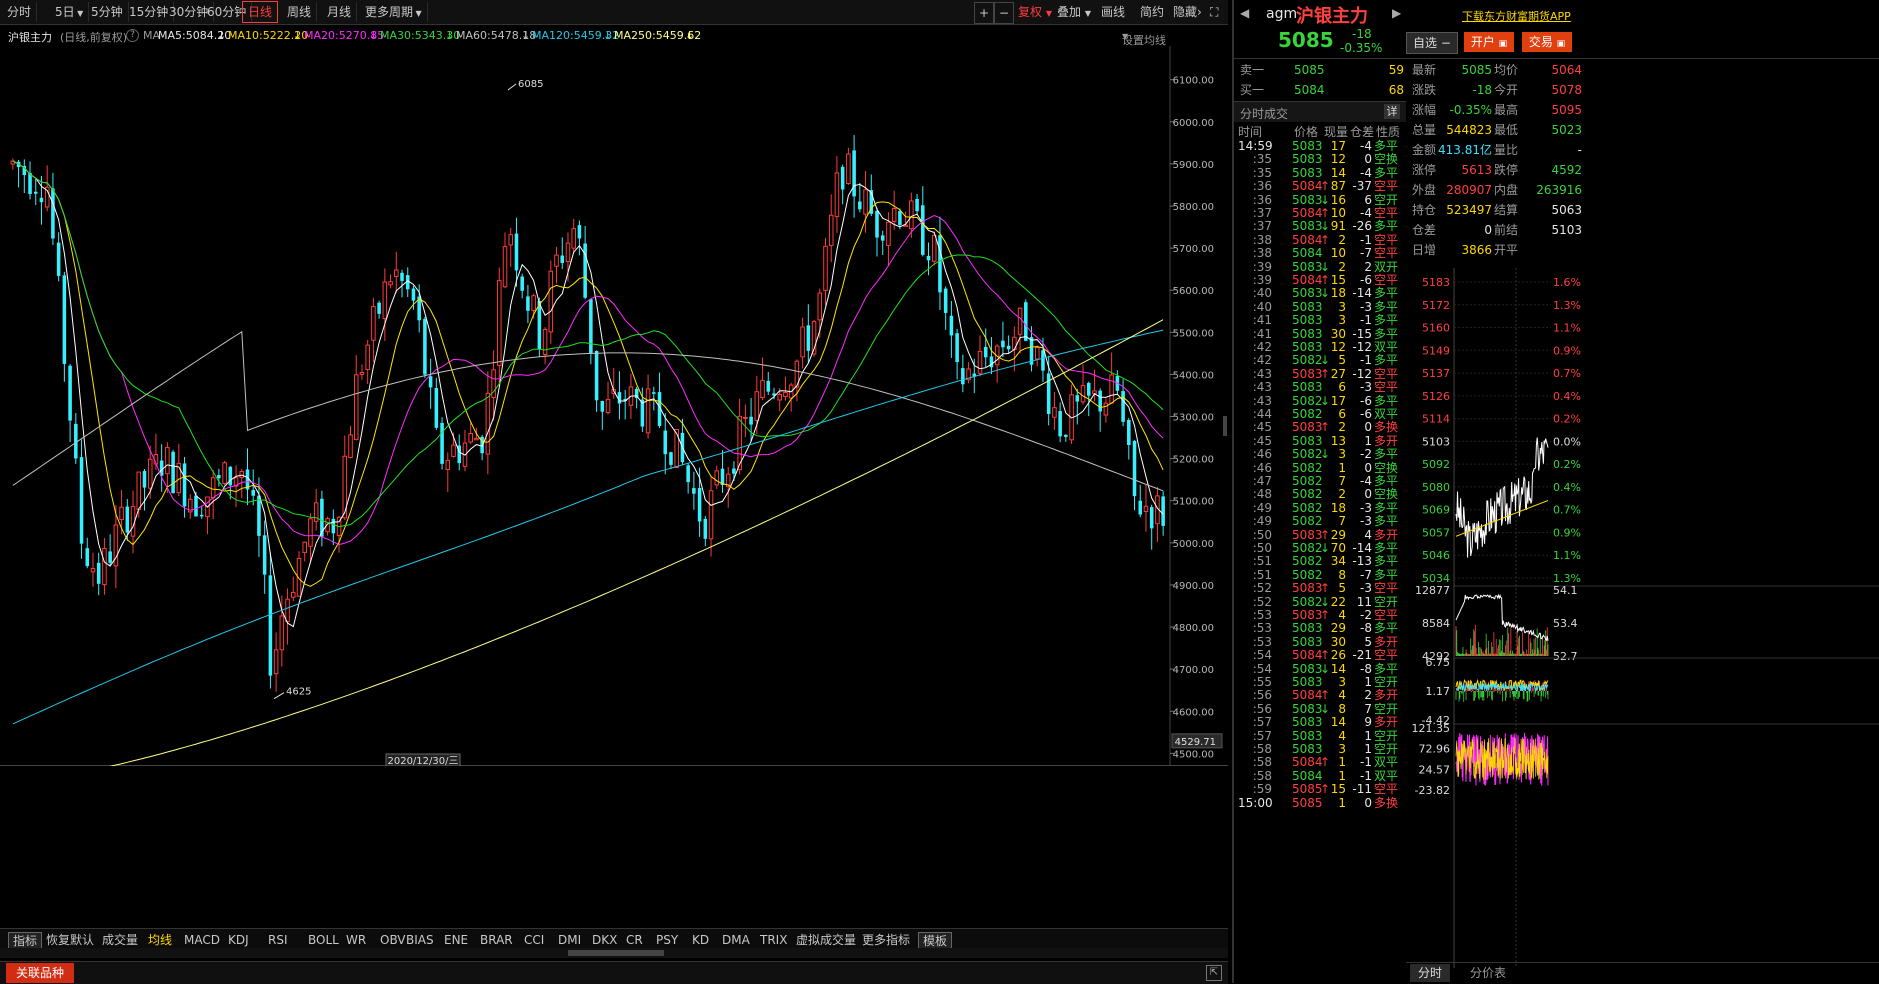 The image size is (1879, 984). I want to click on indicator-tab: CR, so click(634, 940).